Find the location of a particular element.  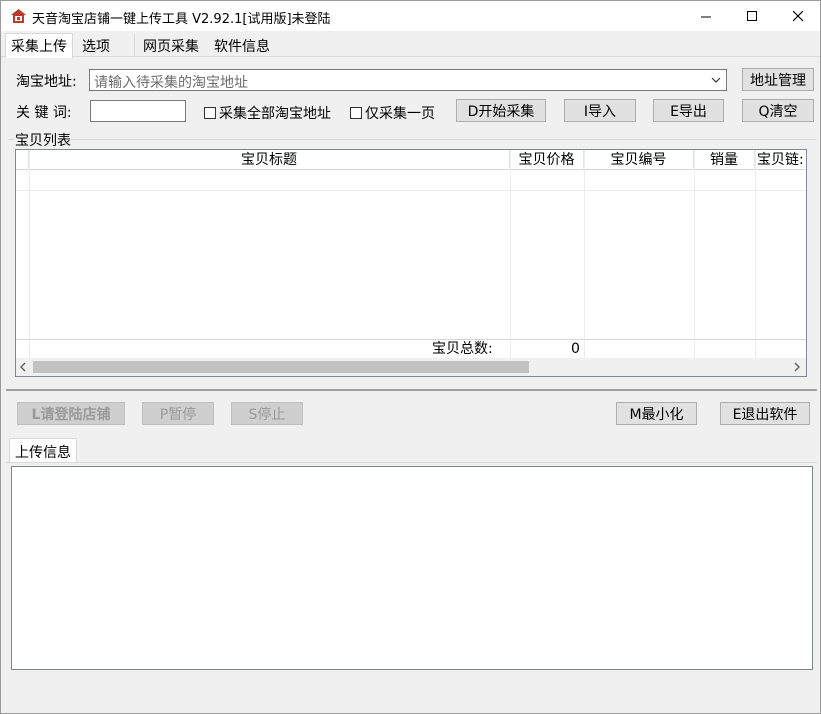

grid-header: 宝贝标题 宝贝价格 宝贝编号 销量 宝贝链: is located at coordinates (411, 160).